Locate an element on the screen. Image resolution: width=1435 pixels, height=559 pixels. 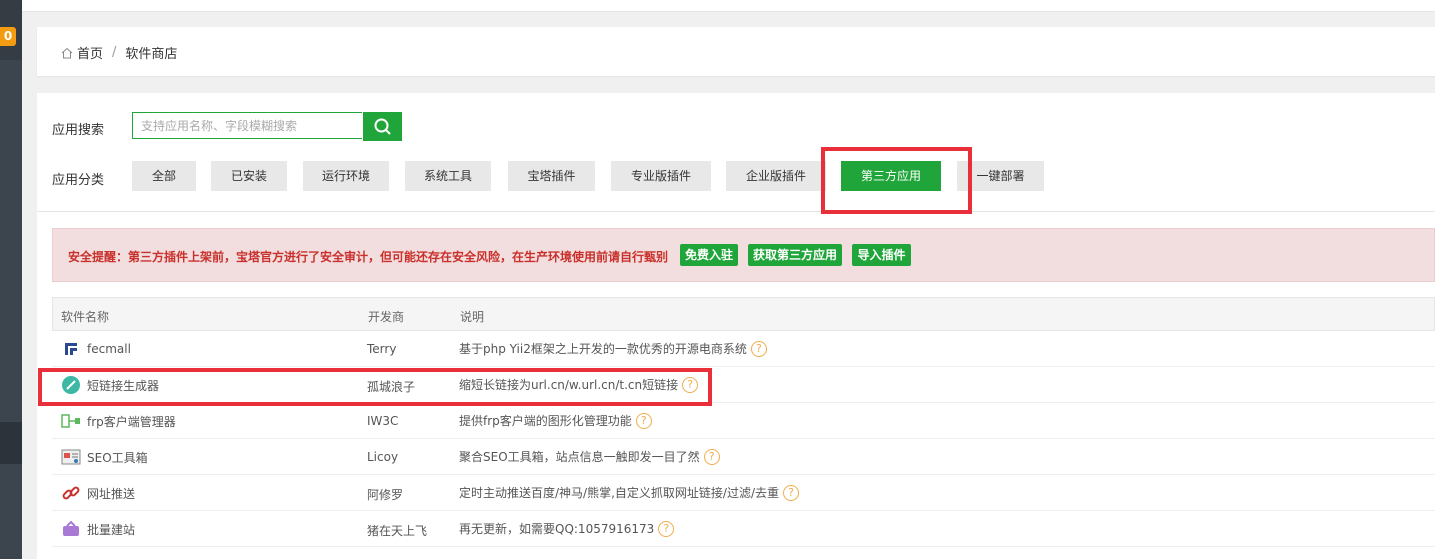
frp-icon is located at coordinates (70, 421).